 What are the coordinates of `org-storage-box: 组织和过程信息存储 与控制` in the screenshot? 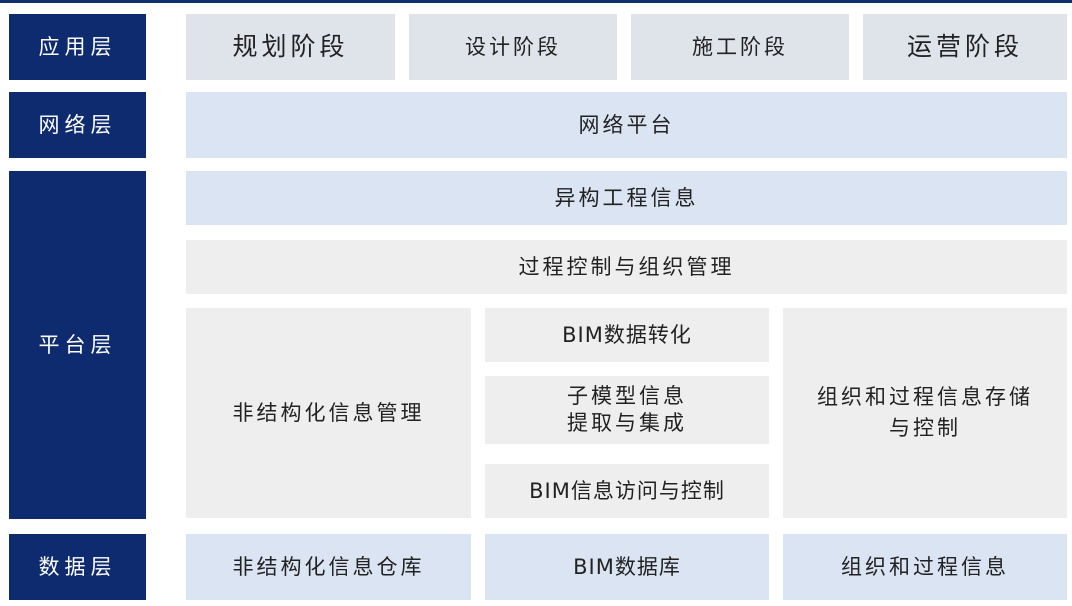 It's located at (925, 413).